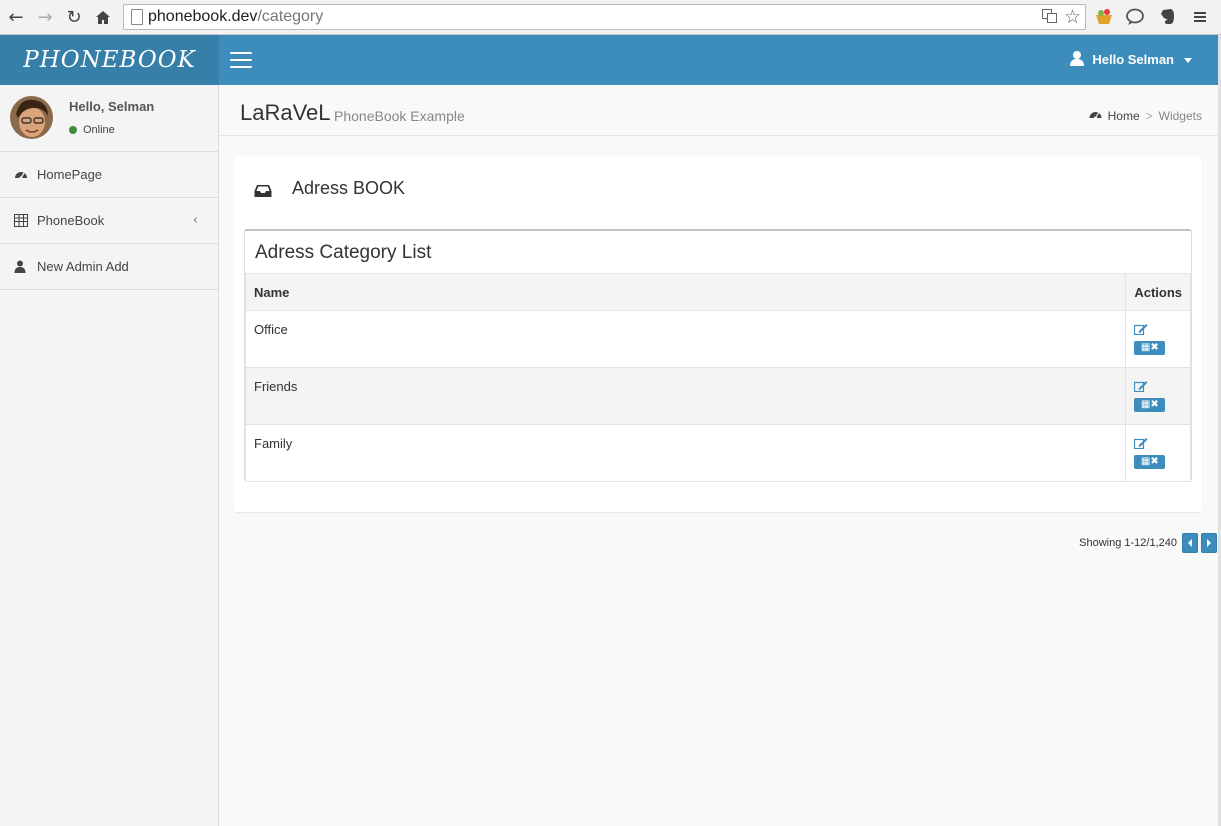 This screenshot has height=826, width=1221. I want to click on top-navbar: Hello Selman, so click(718, 60).